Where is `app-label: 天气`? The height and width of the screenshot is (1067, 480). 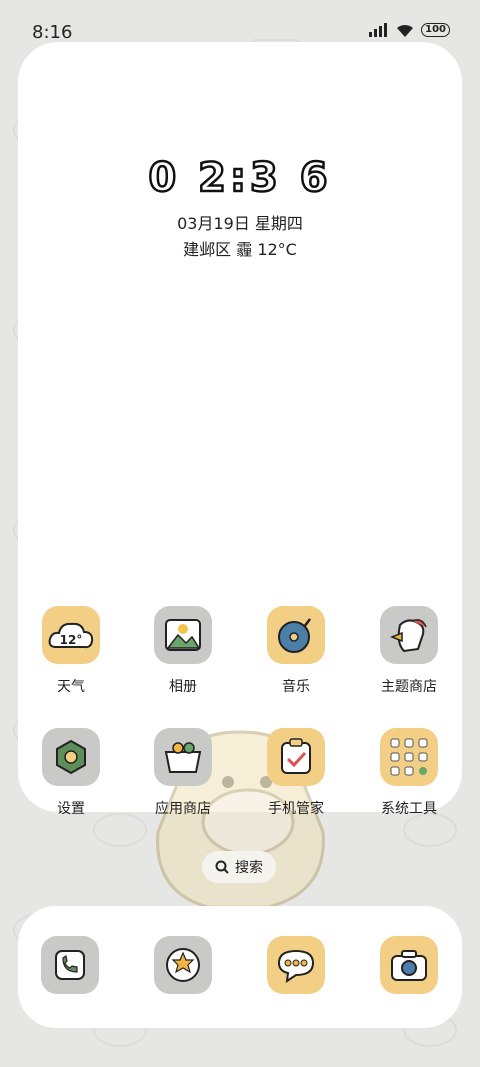 app-label: 天气 is located at coordinates (71, 687).